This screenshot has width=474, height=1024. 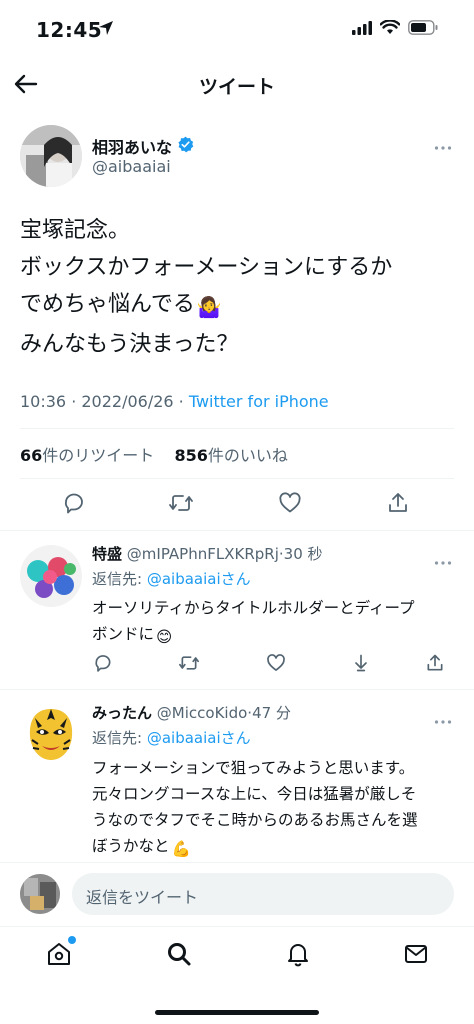 I want to click on author-name: 相羽あいな, so click(x=132, y=146).